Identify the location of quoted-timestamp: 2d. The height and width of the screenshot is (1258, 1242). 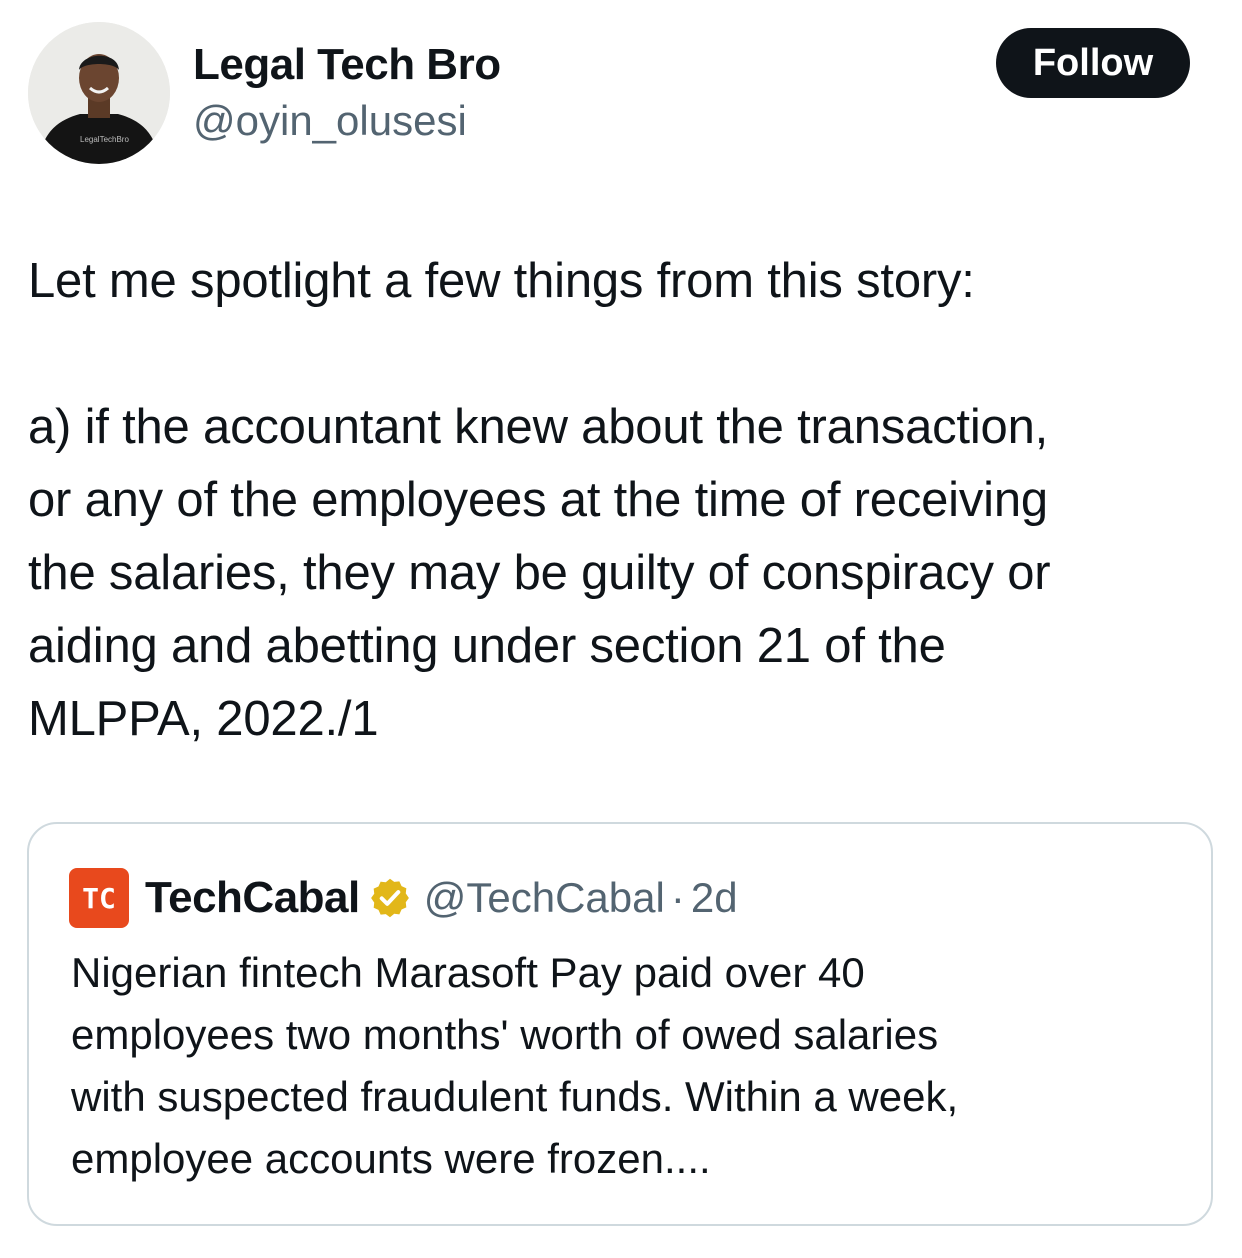
(714, 898).